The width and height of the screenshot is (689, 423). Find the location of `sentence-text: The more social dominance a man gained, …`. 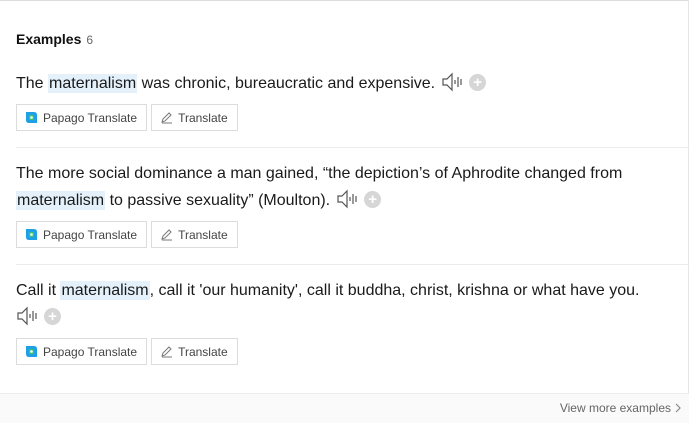

sentence-text: The more social dominance a man gained, … is located at coordinates (319, 173).